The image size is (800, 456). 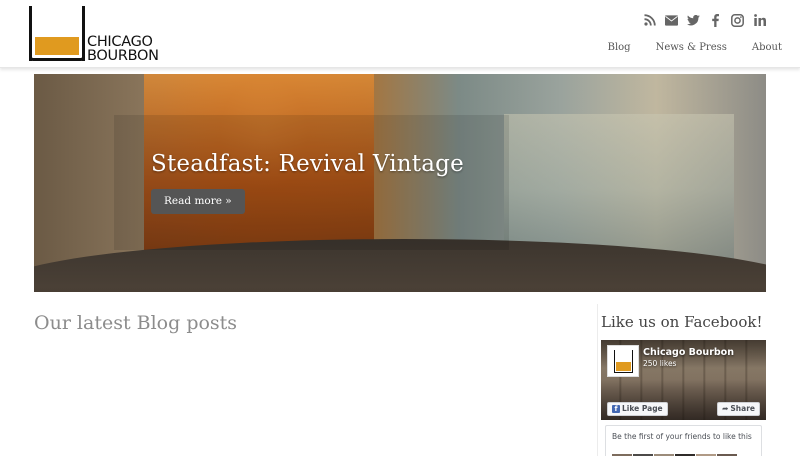 What do you see at coordinates (311, 182) in the screenshot?
I see `hero-caption-box` at bounding box center [311, 182].